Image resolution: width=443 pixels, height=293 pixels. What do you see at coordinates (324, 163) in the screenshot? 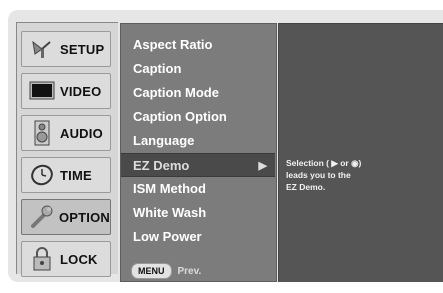
I see `info-line-1: Selection ( ▶ or ◉)` at bounding box center [324, 163].